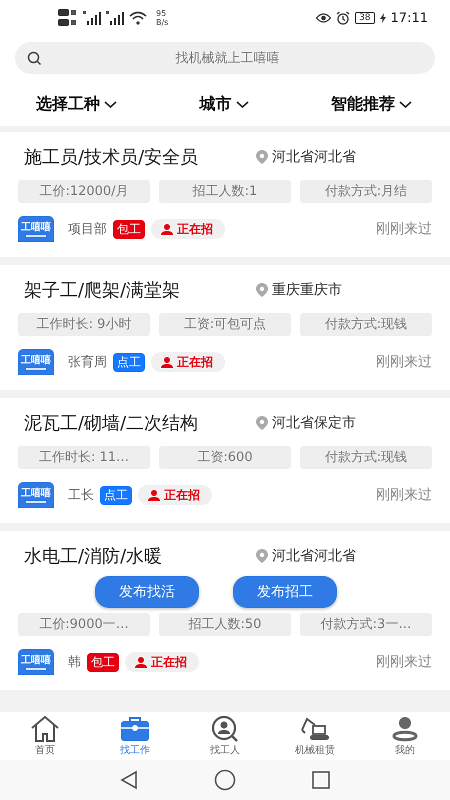 This screenshot has height=800, width=450. Describe the element at coordinates (314, 423) in the screenshot. I see `job-location: 河北省保定市` at that location.